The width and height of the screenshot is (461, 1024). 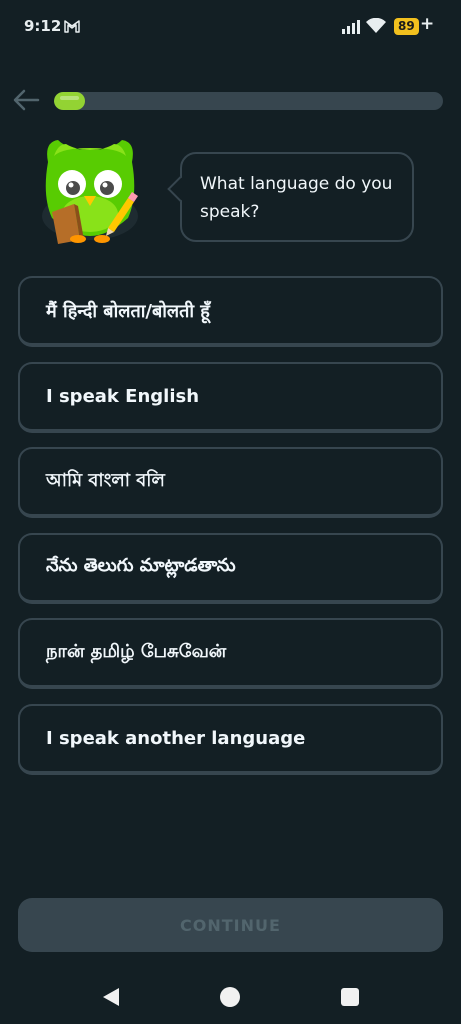 What do you see at coordinates (230, 397) in the screenshot?
I see `option-english: I speak English` at bounding box center [230, 397].